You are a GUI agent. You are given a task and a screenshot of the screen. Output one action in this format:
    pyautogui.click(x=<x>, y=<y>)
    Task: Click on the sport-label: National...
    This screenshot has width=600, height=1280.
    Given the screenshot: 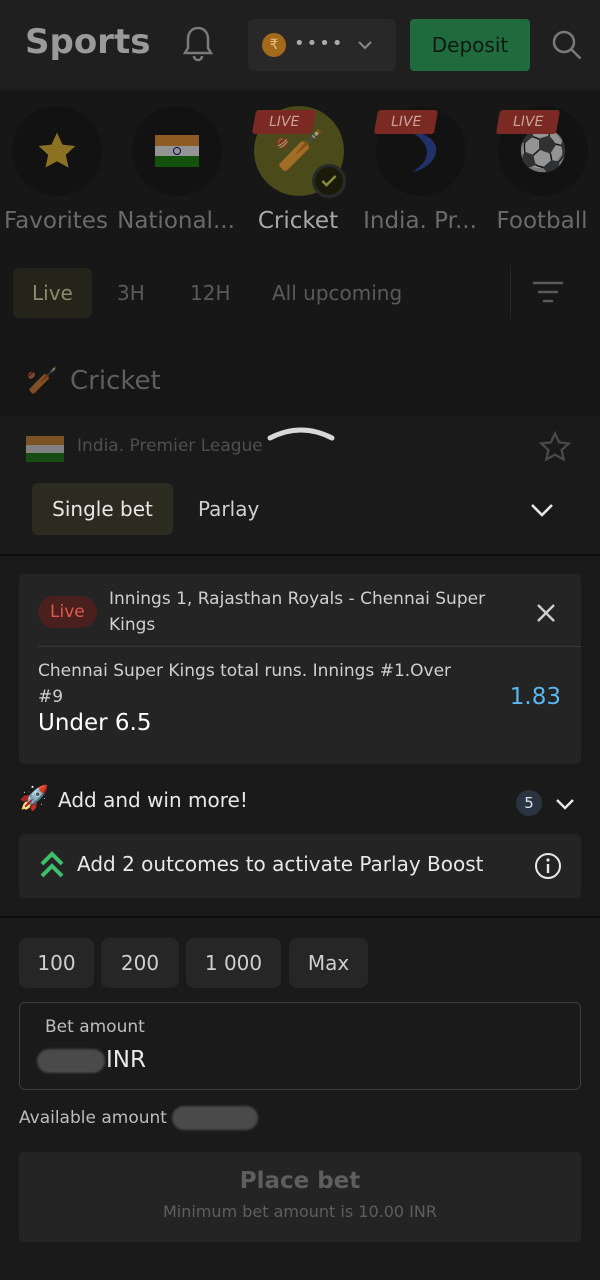 What is the action you would take?
    pyautogui.click(x=176, y=221)
    